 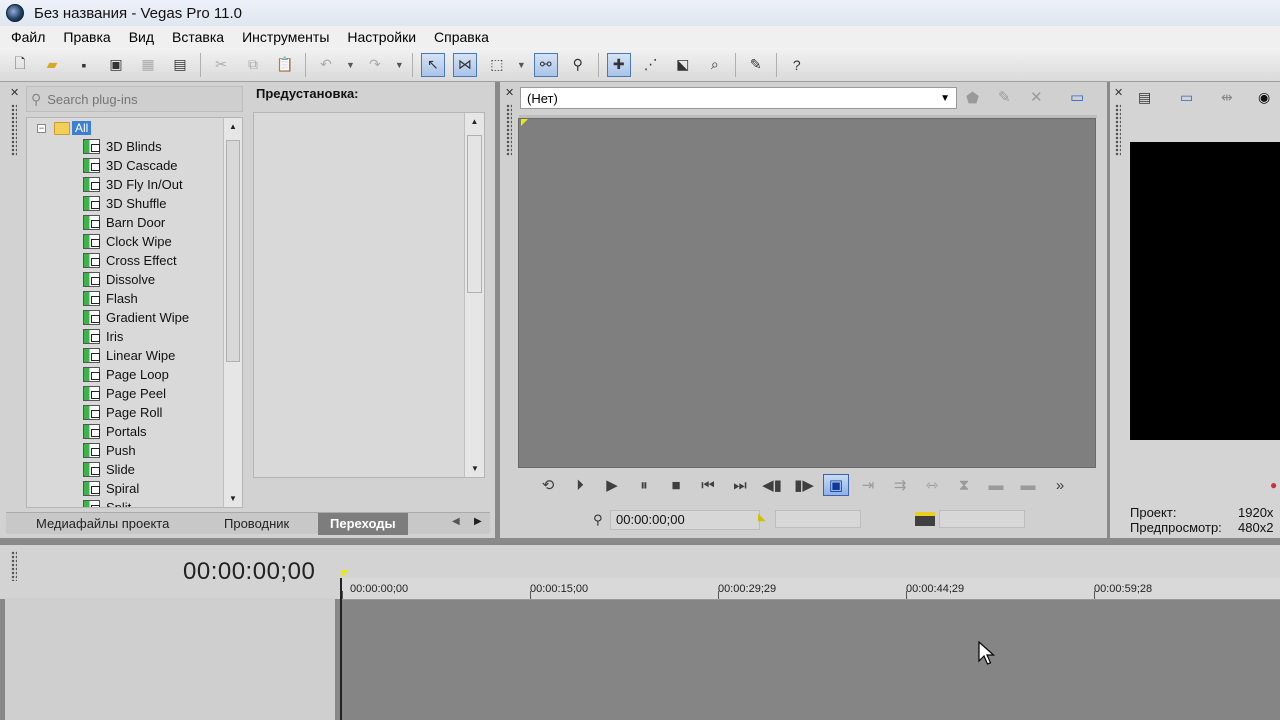 I want to click on tree-item: 3D Shuffle, so click(x=124, y=203).